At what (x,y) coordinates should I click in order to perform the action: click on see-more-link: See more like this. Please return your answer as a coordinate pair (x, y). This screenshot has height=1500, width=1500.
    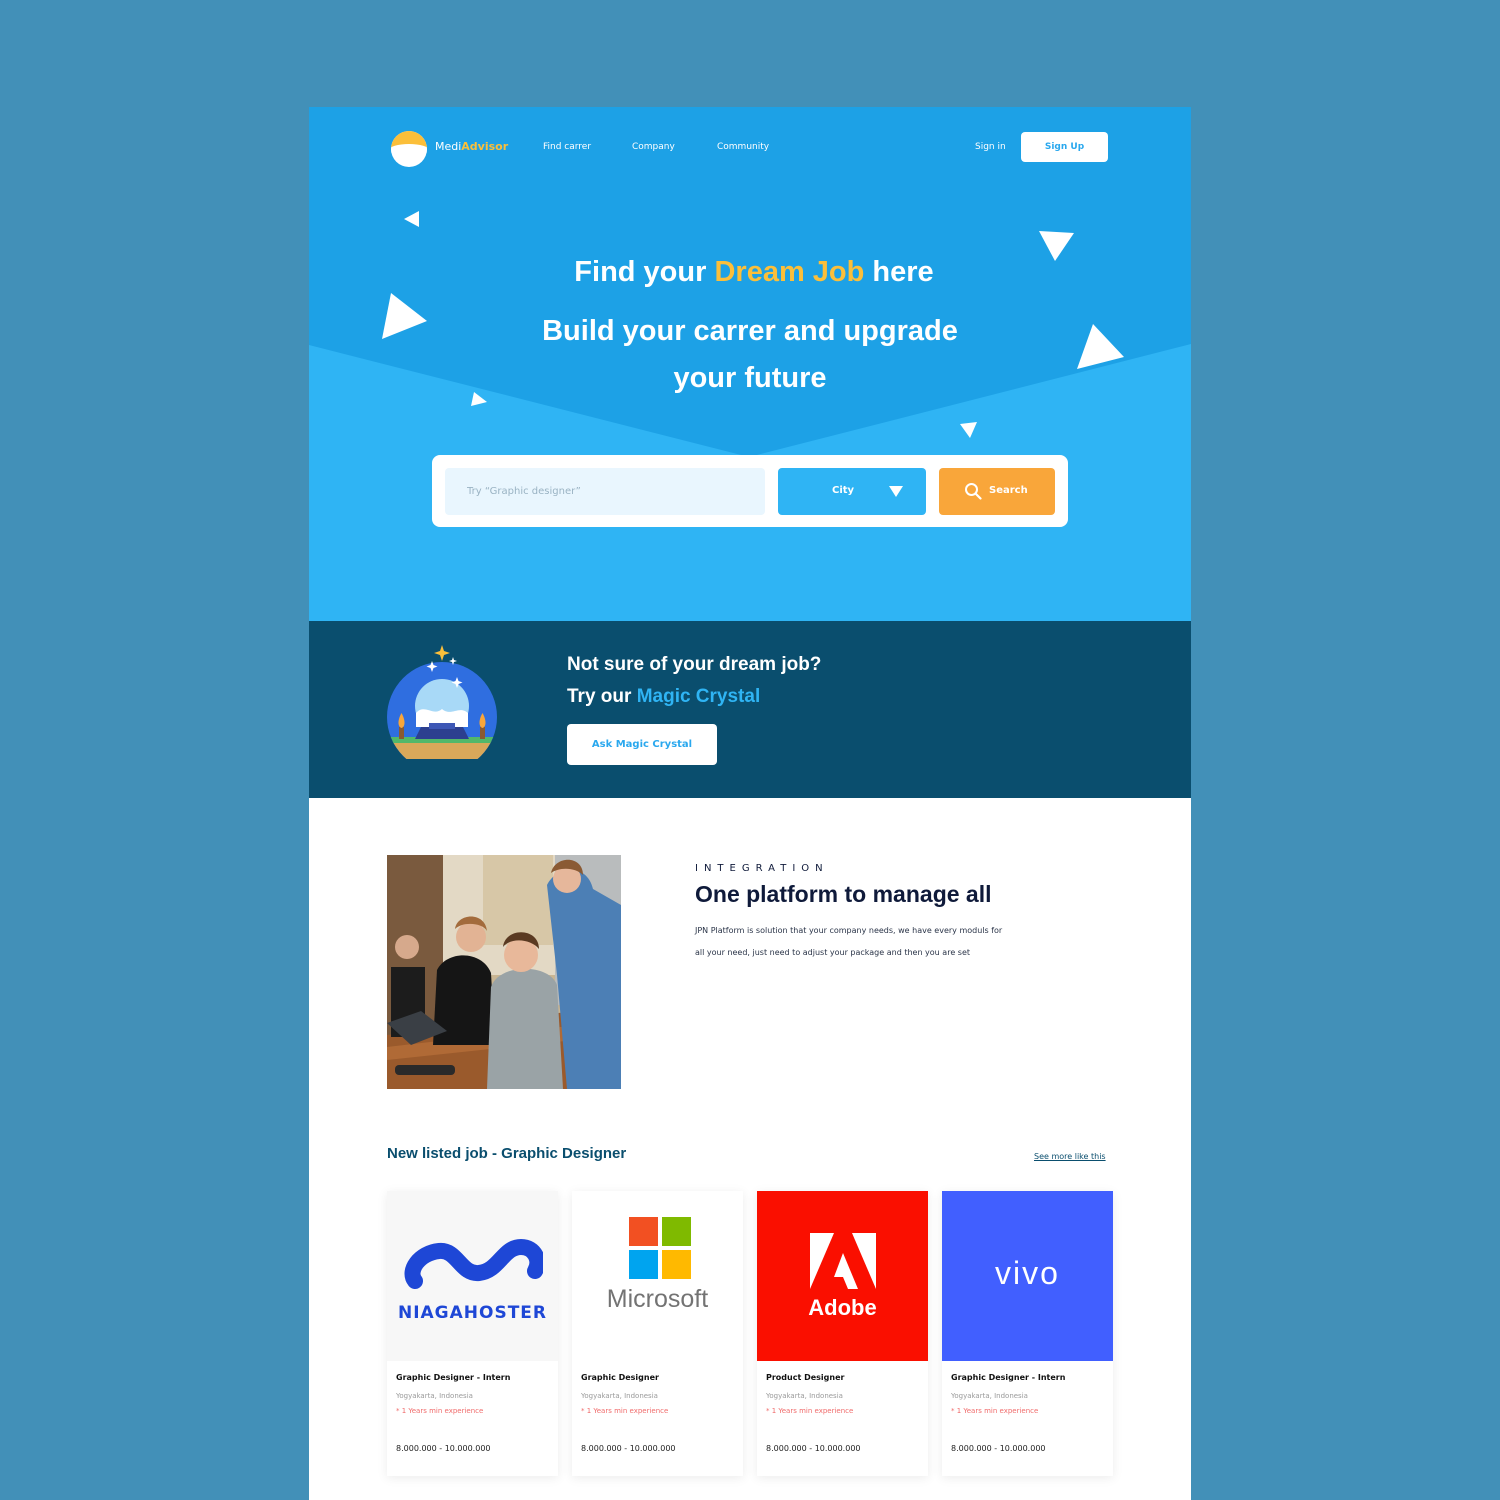
    Looking at the image, I should click on (1070, 1156).